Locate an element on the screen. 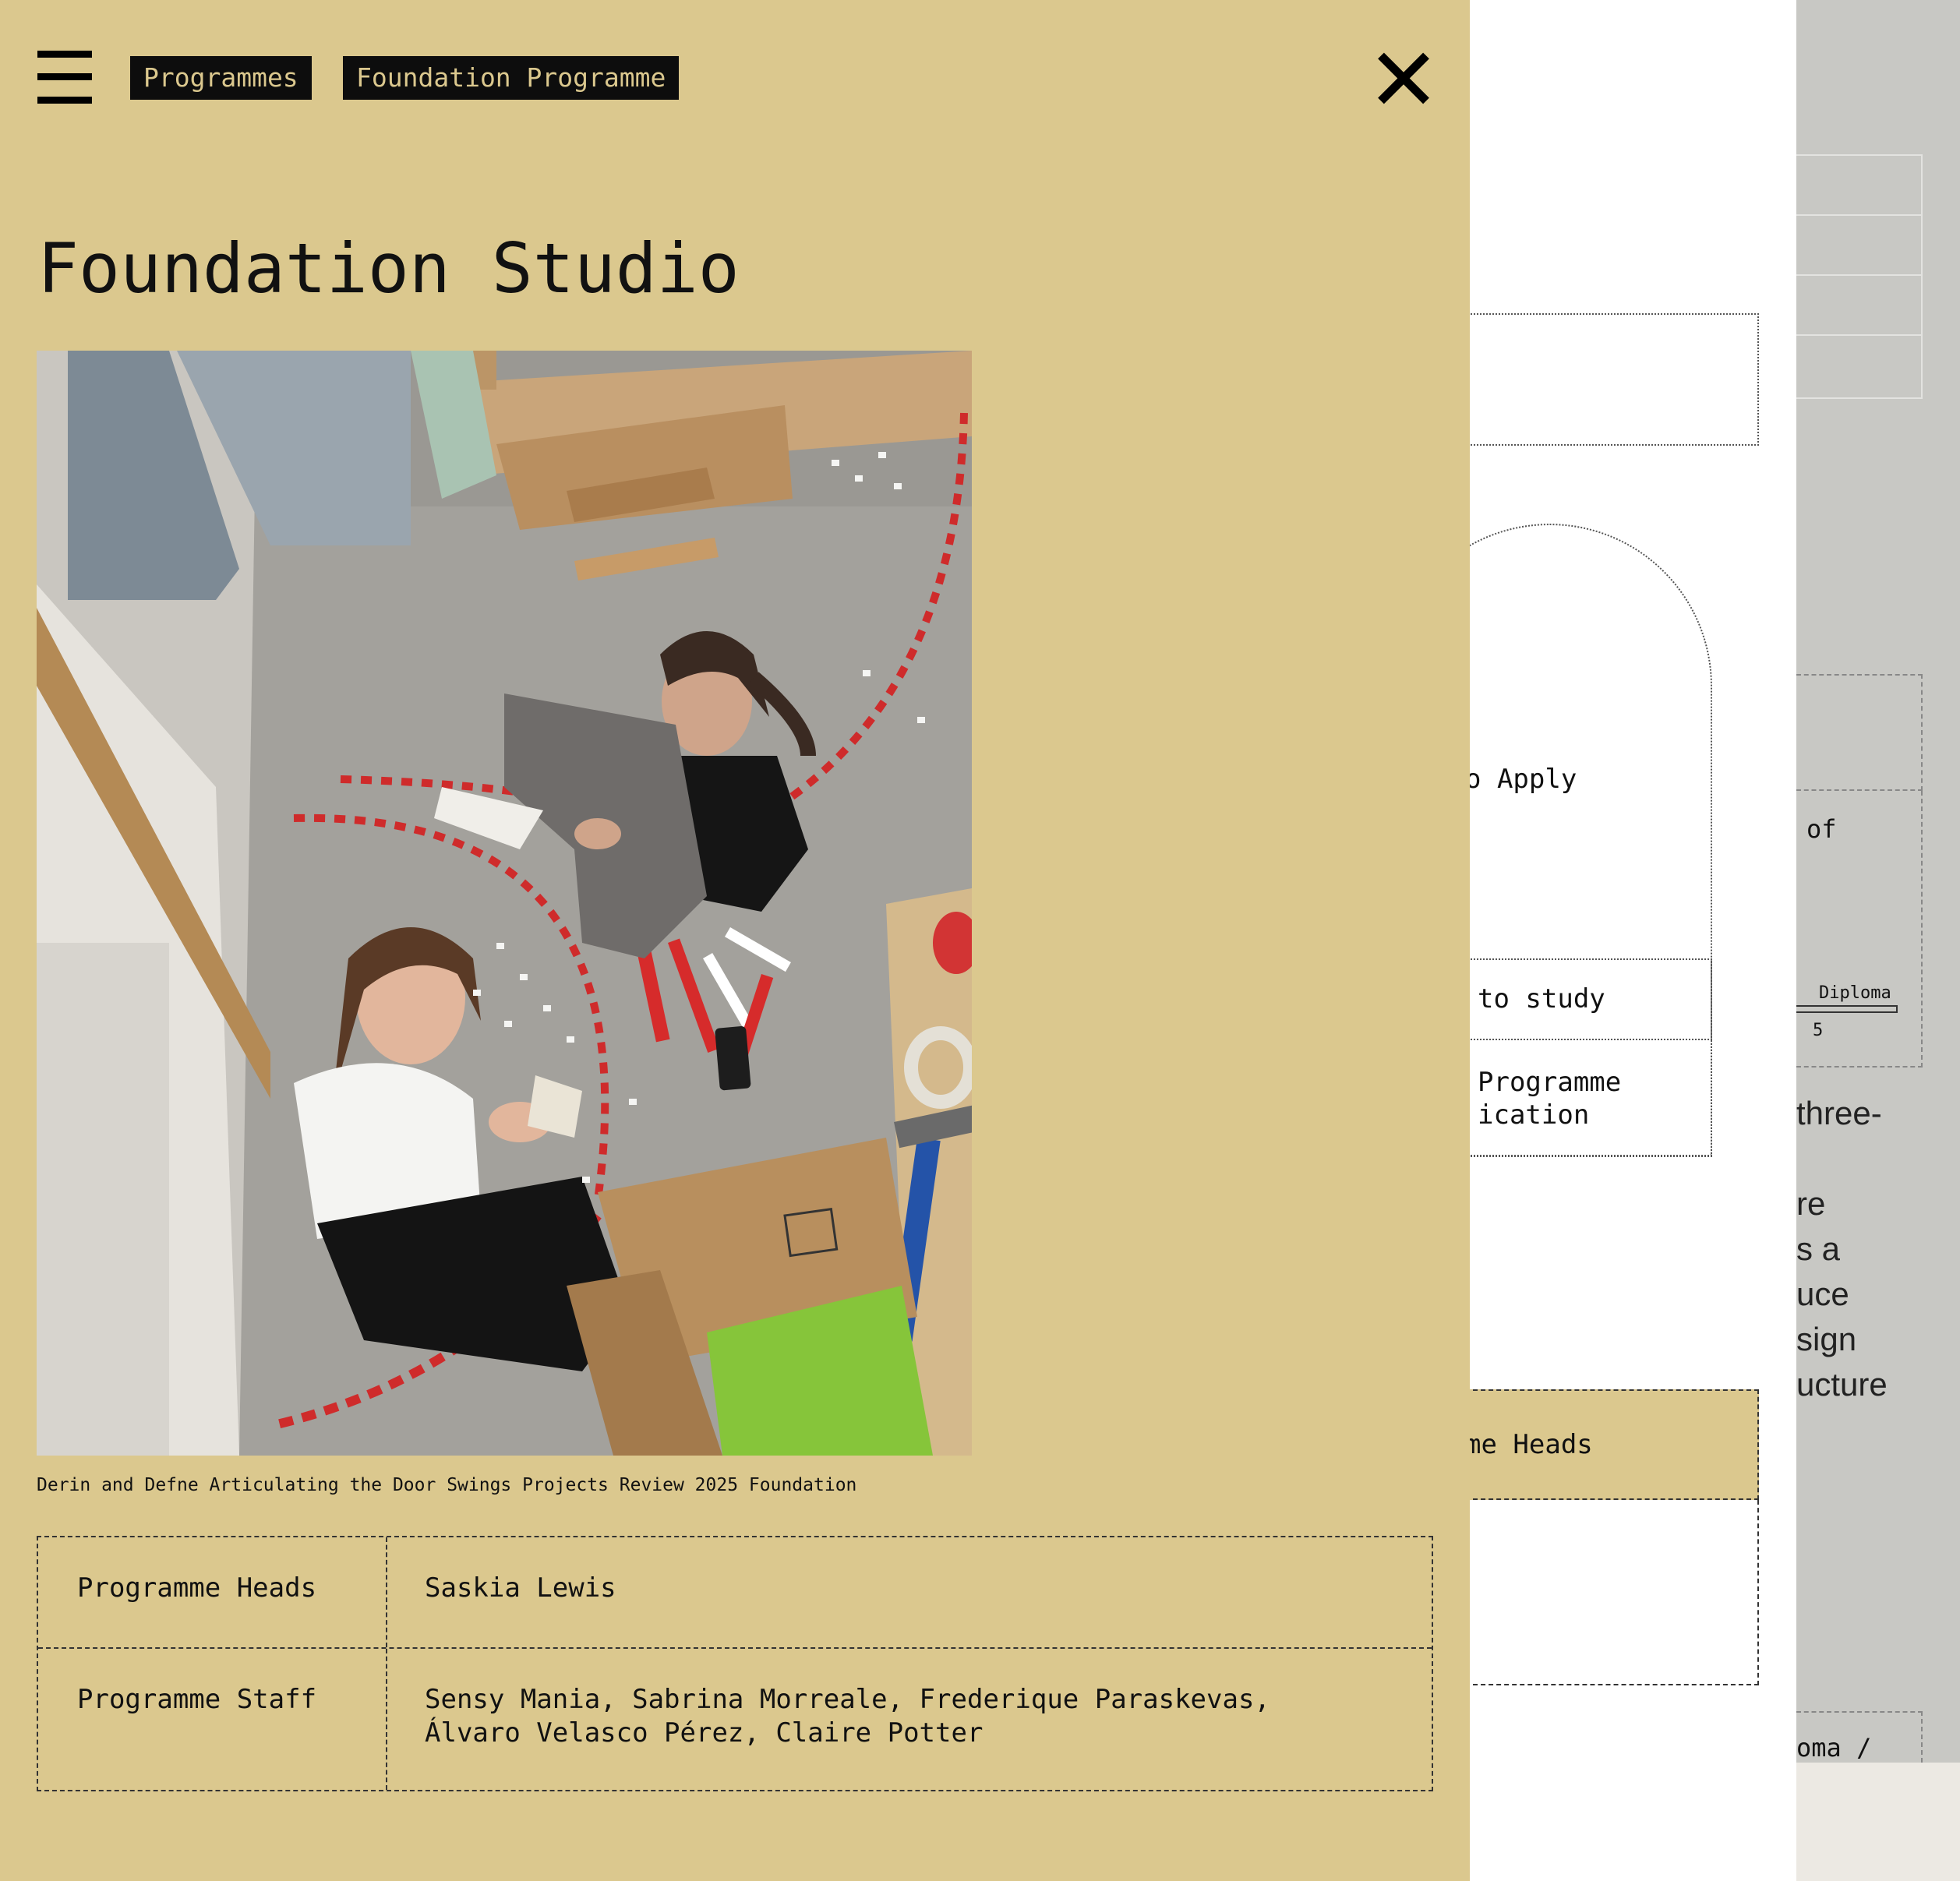  background-text: of is located at coordinates (1821, 829).